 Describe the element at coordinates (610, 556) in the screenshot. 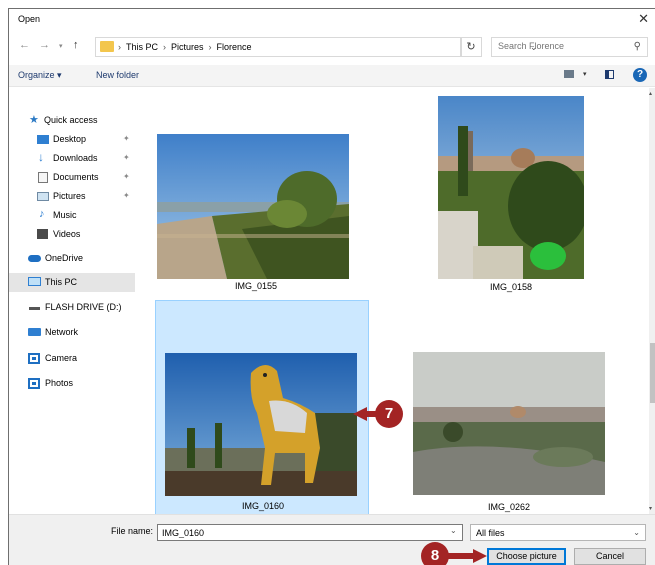

I see `cancel-button: Cancel` at that location.